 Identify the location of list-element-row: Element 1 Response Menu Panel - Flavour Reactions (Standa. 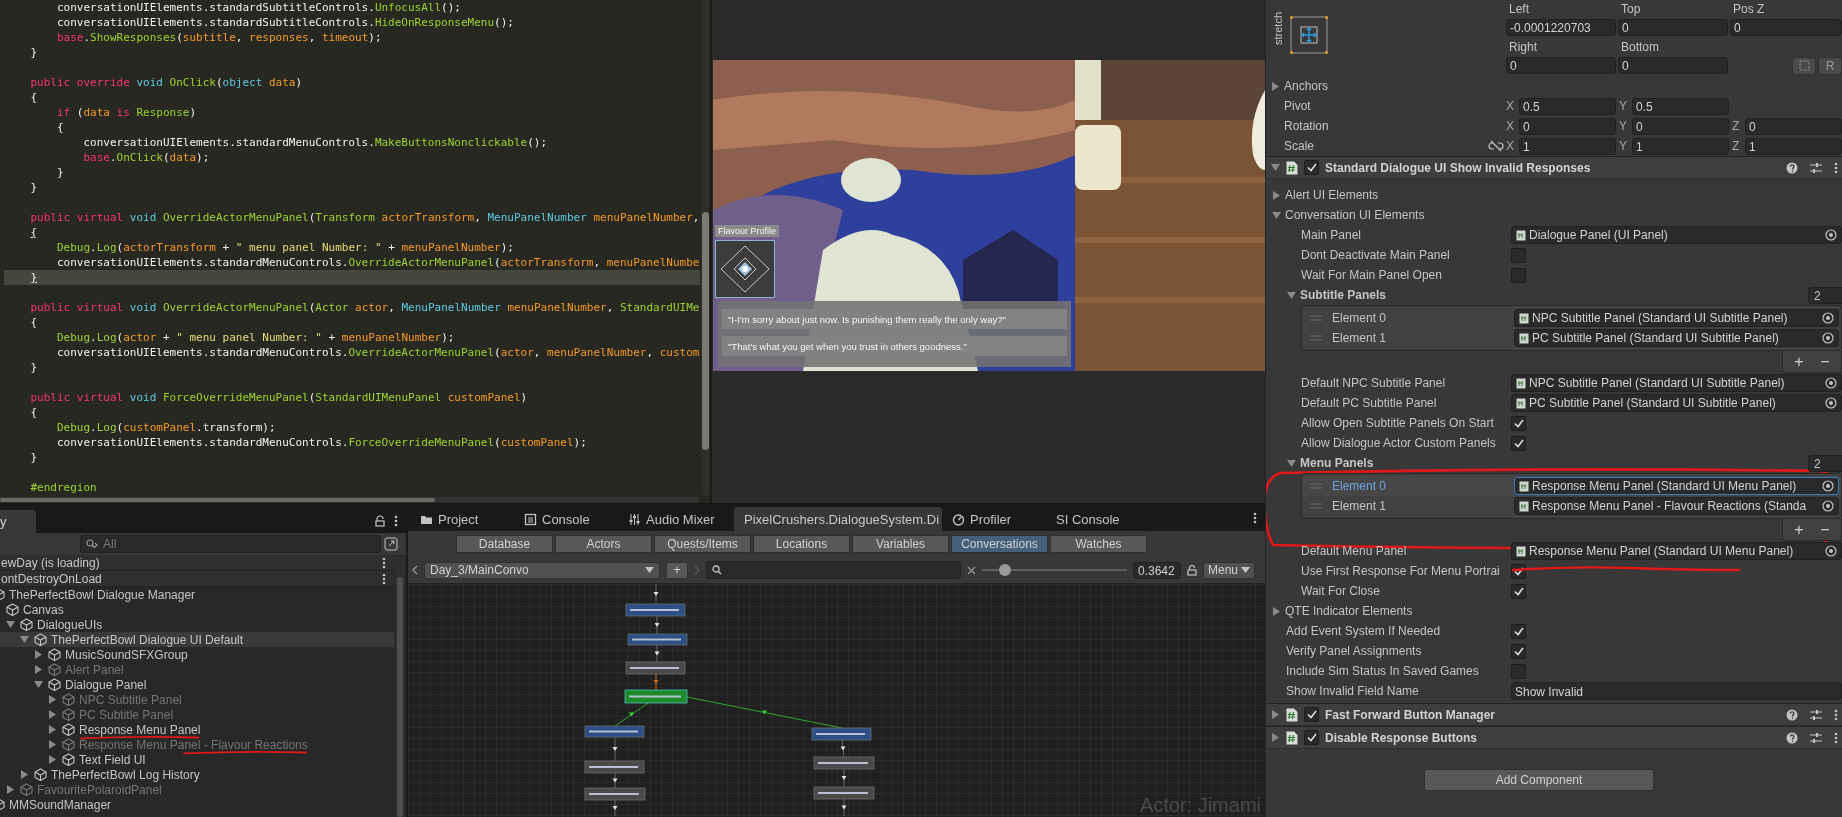
(1571, 506).